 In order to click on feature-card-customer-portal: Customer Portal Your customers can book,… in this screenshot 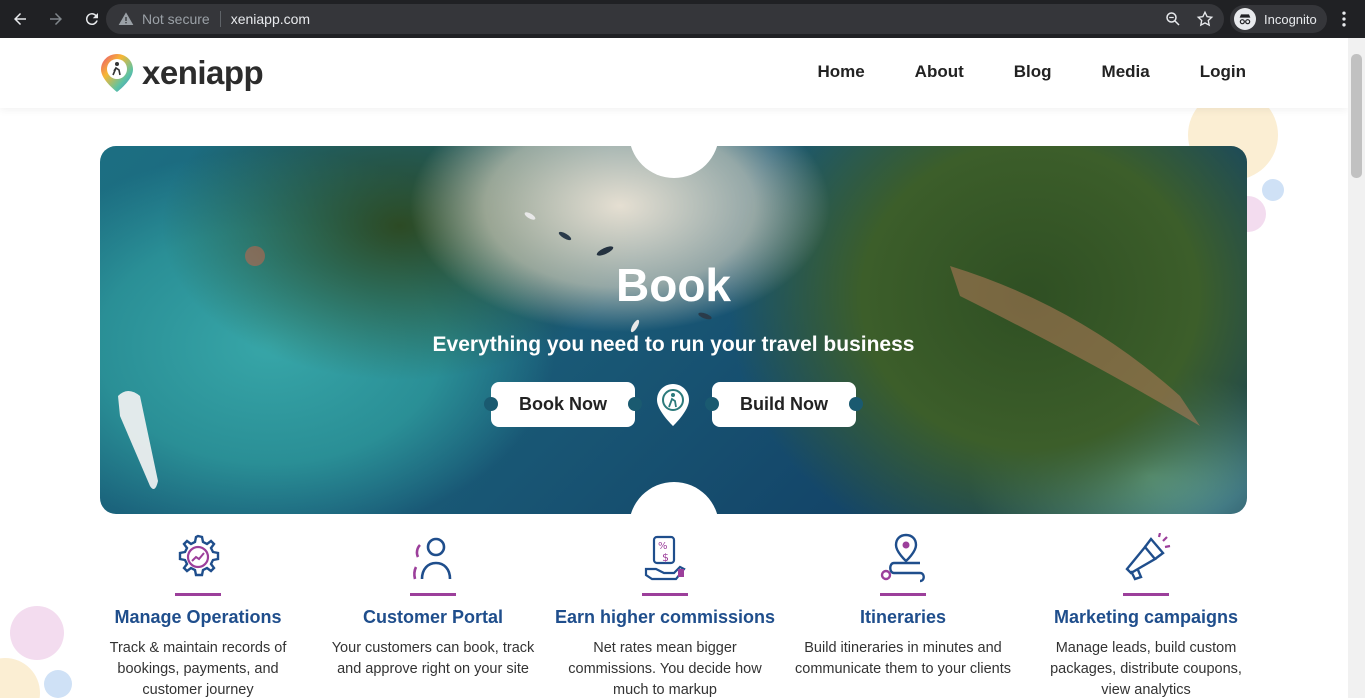, I will do `click(433, 606)`.